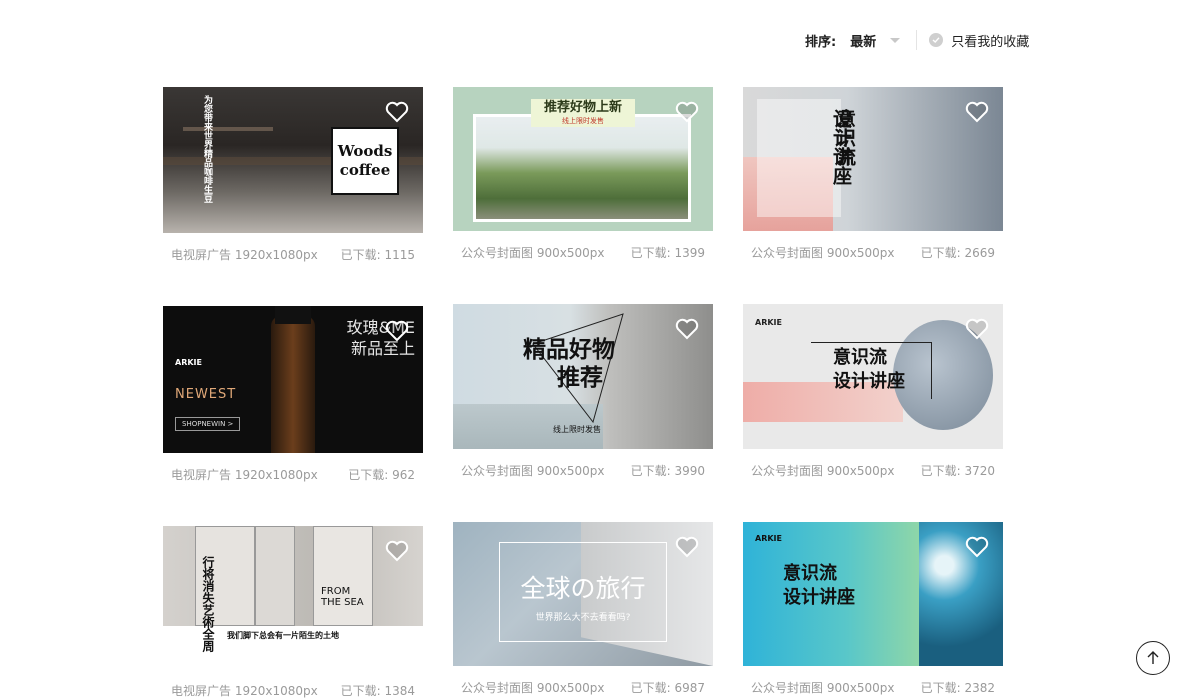 The height and width of the screenshot is (699, 1184). Describe the element at coordinates (382, 348) in the screenshot. I see `card-title2: 新品至上` at that location.